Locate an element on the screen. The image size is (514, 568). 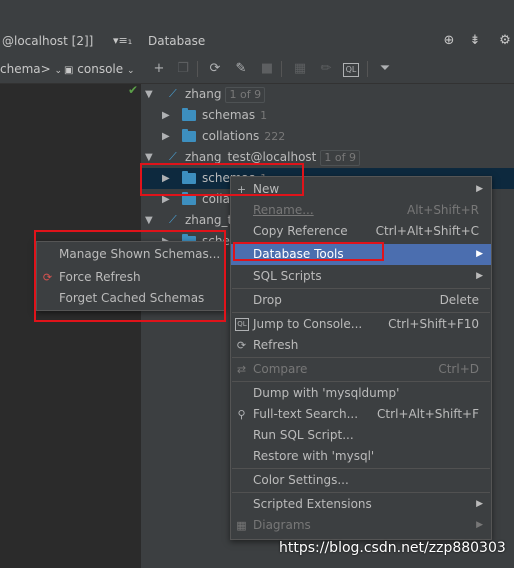
menu-item-sql-scripts: SQL Scripts ▶ is located at coordinates (361, 276).